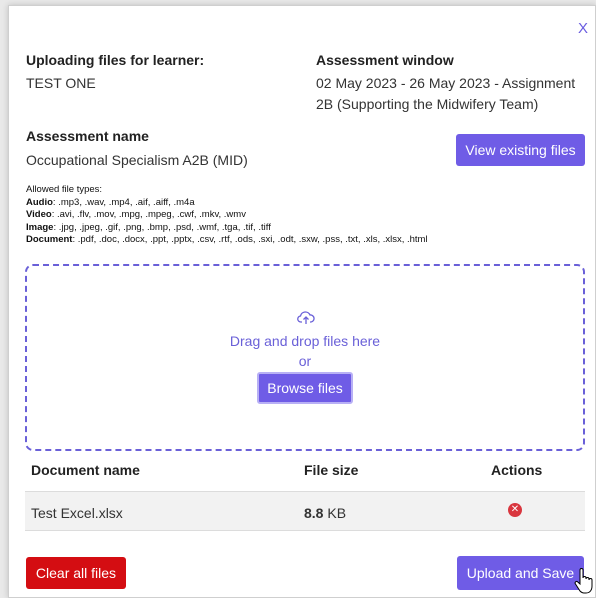 Image resolution: width=596 pixels, height=598 pixels. What do you see at coordinates (137, 160) in the screenshot?
I see `assessment-name-value: Occupational Specialism A2B (MID)` at bounding box center [137, 160].